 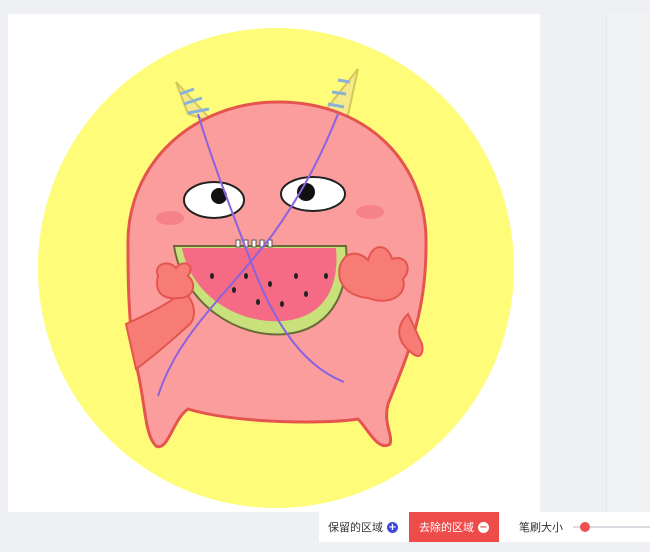 I want to click on keep-area-button: 保留的区域 +, so click(x=363, y=527).